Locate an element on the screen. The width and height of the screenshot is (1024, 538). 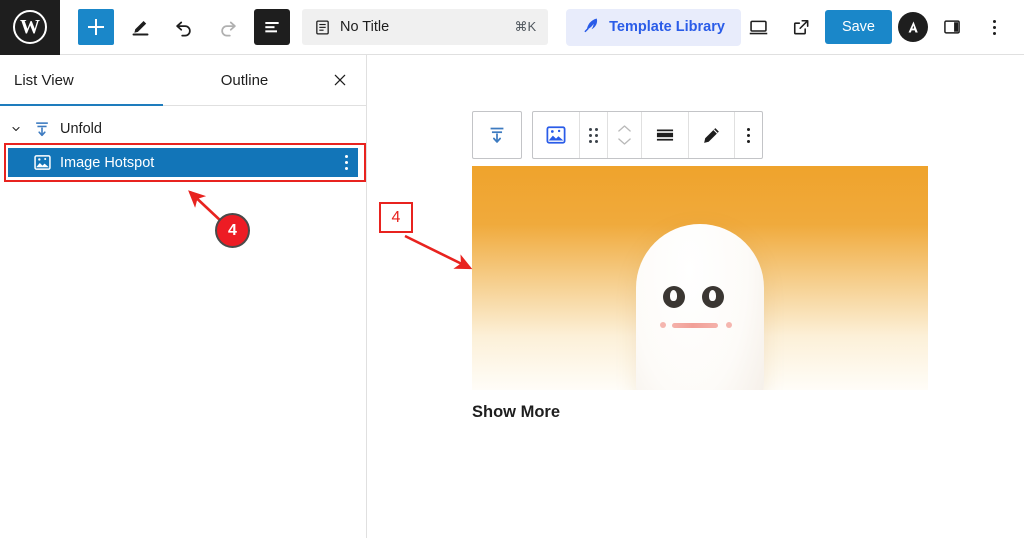
close-icon is located at coordinates (340, 80).